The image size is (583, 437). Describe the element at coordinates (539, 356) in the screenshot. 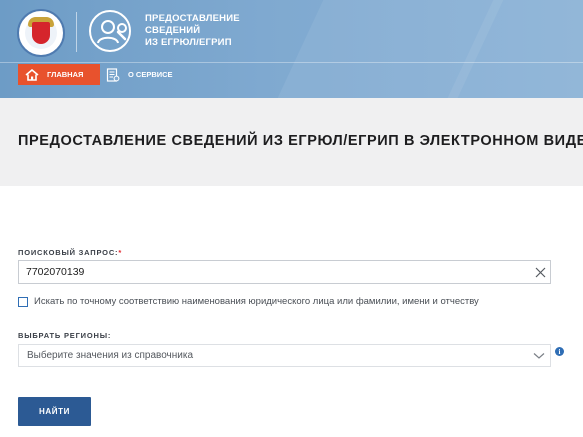

I see `chevron-down-icon` at that location.